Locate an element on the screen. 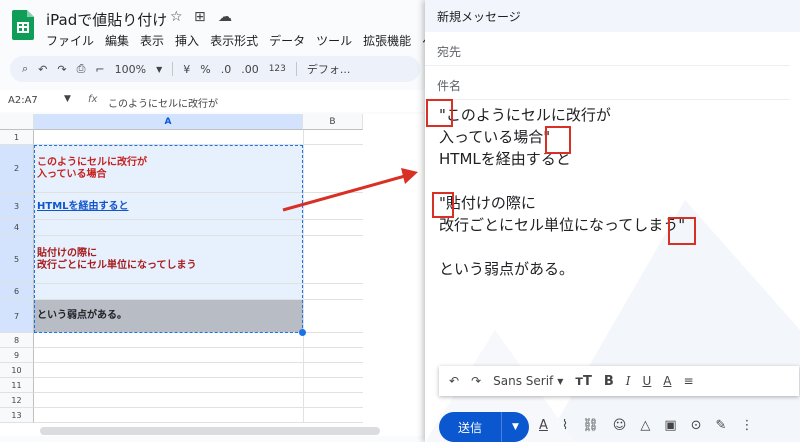 The image size is (800, 442). arrow-line is located at coordinates (344, 193).